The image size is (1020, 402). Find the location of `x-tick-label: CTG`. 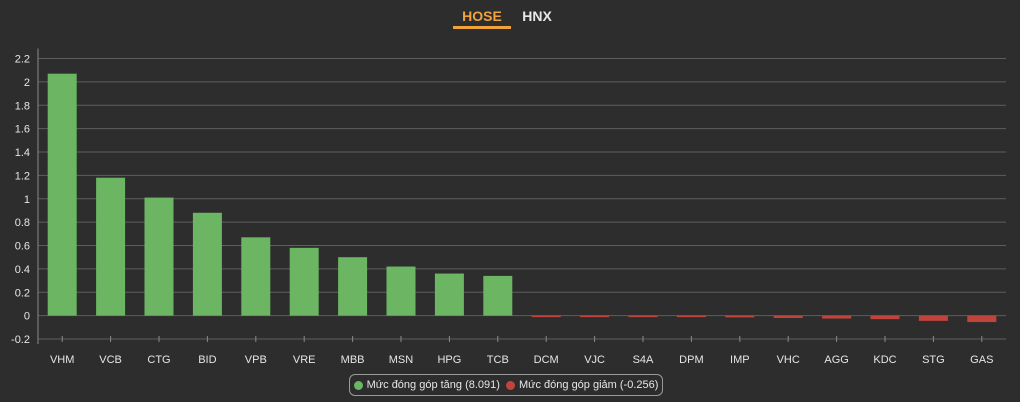

x-tick-label: CTG is located at coordinates (158, 360).